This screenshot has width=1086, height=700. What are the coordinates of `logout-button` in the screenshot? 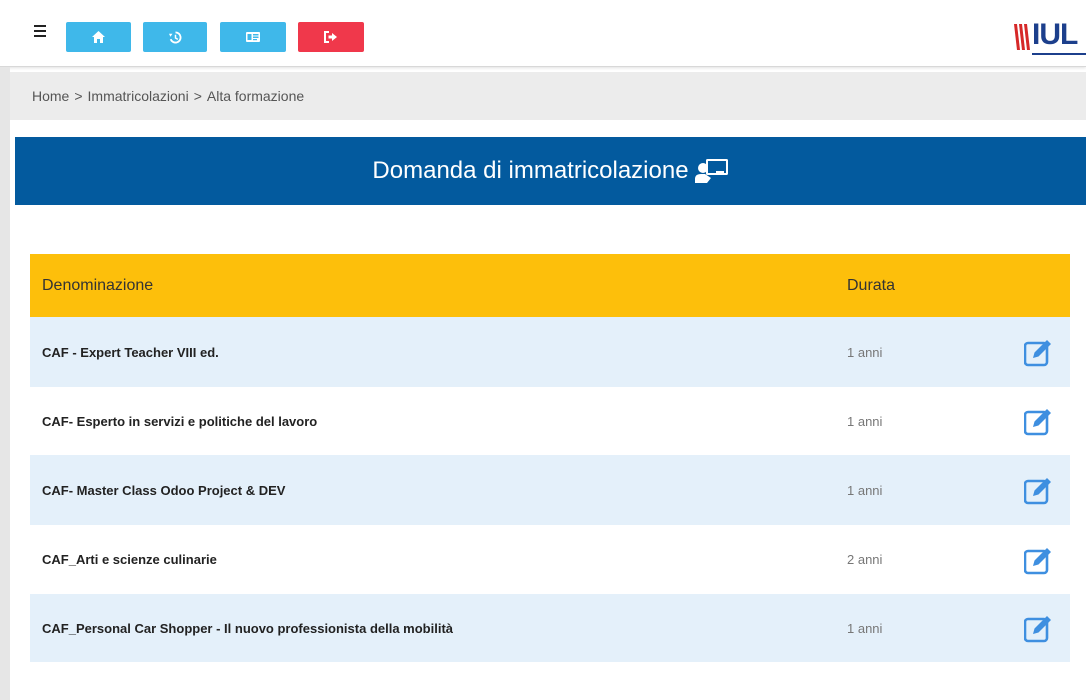 It's located at (331, 37).